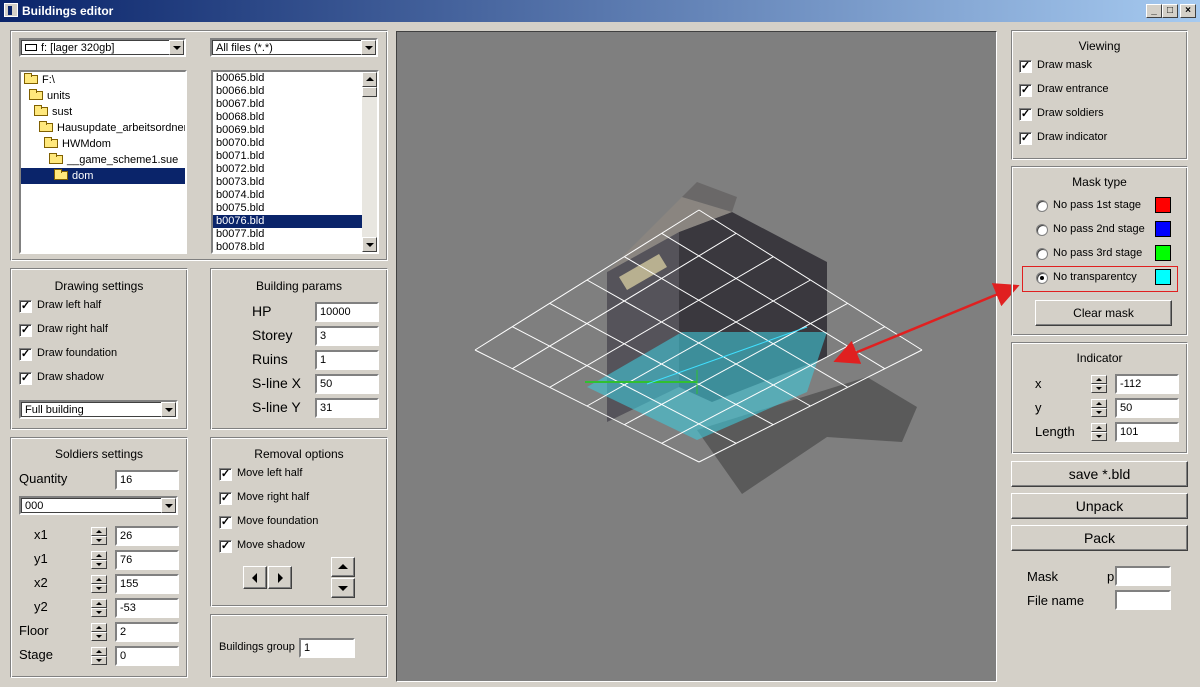  What do you see at coordinates (103, 80) in the screenshot?
I see `folder-item: F:\` at bounding box center [103, 80].